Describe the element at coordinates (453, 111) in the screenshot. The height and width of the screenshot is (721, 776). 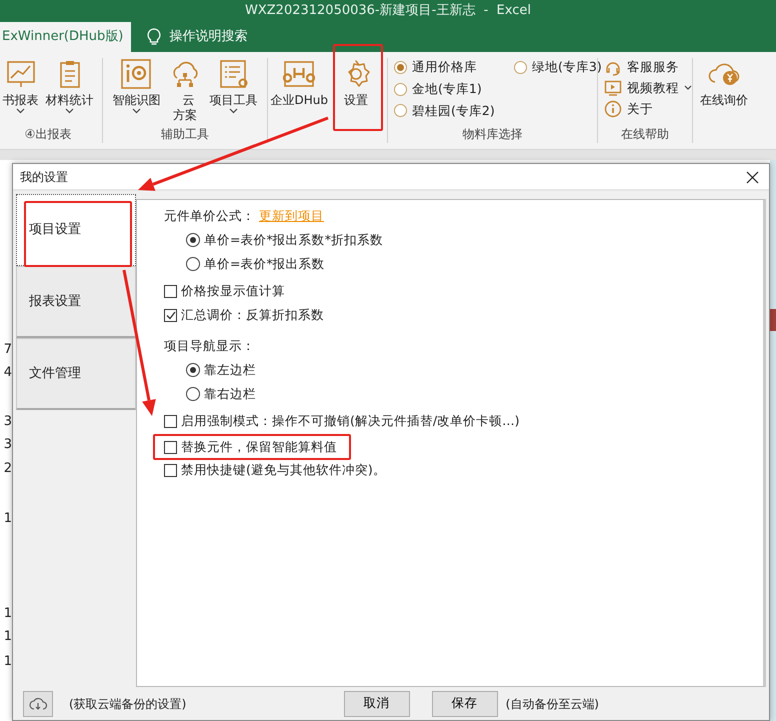
I see `library-radio: 碧桂园(专库2)` at that location.